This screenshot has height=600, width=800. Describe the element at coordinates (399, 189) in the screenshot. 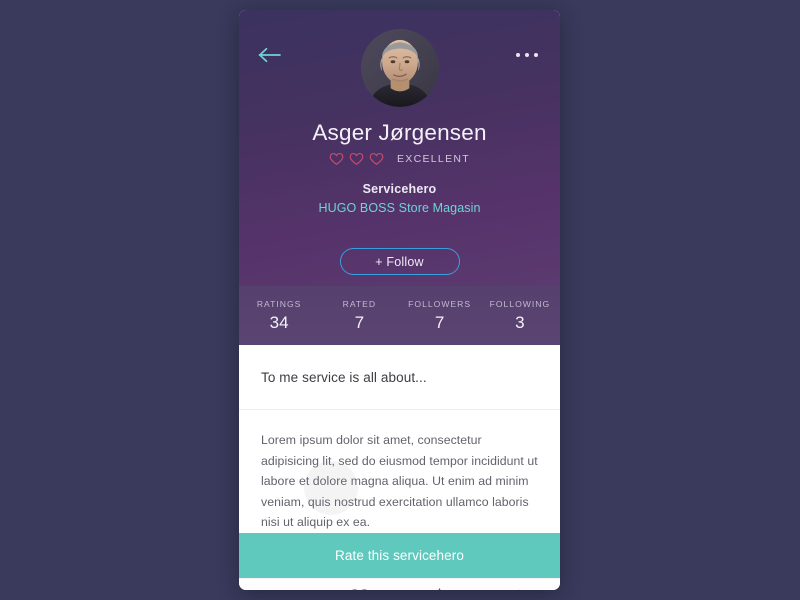

I see `role-title: Servicehero` at that location.